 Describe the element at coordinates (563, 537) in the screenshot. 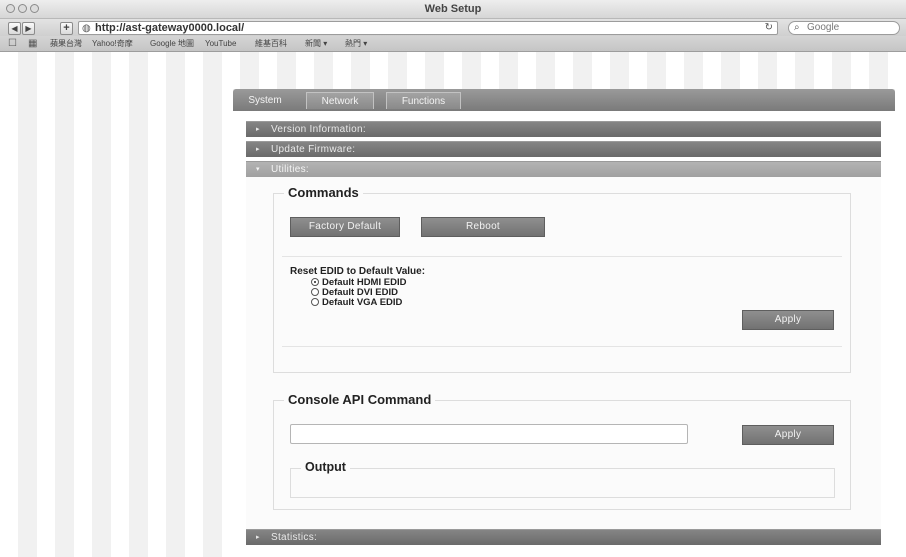

I see `accordion-statistics: ▸ Statistics:` at that location.